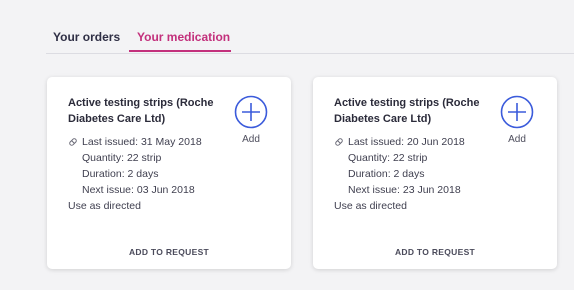  I want to click on tab-your-orders: Your orders, so click(86, 37).